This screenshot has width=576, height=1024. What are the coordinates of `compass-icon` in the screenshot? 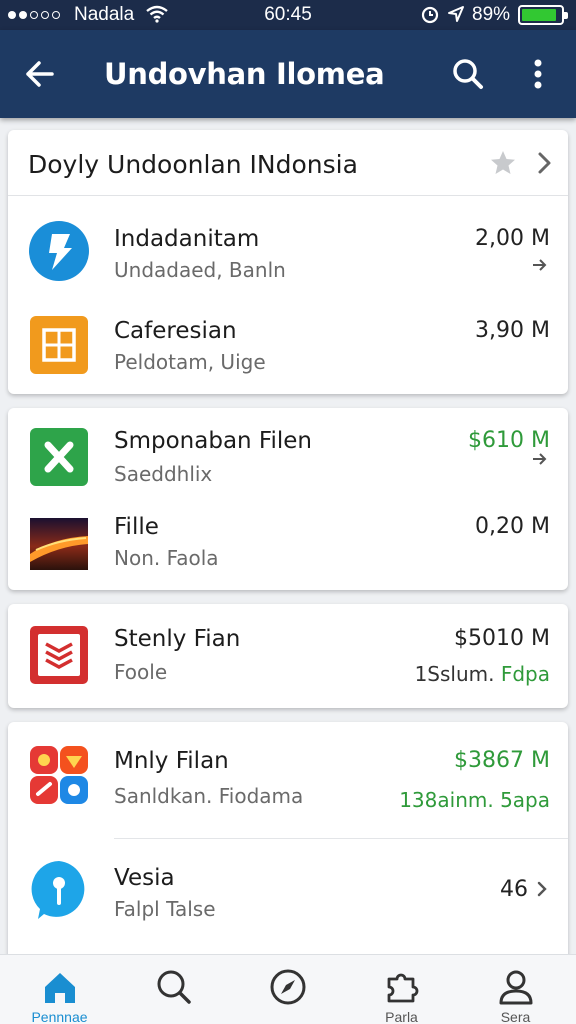 It's located at (288, 987).